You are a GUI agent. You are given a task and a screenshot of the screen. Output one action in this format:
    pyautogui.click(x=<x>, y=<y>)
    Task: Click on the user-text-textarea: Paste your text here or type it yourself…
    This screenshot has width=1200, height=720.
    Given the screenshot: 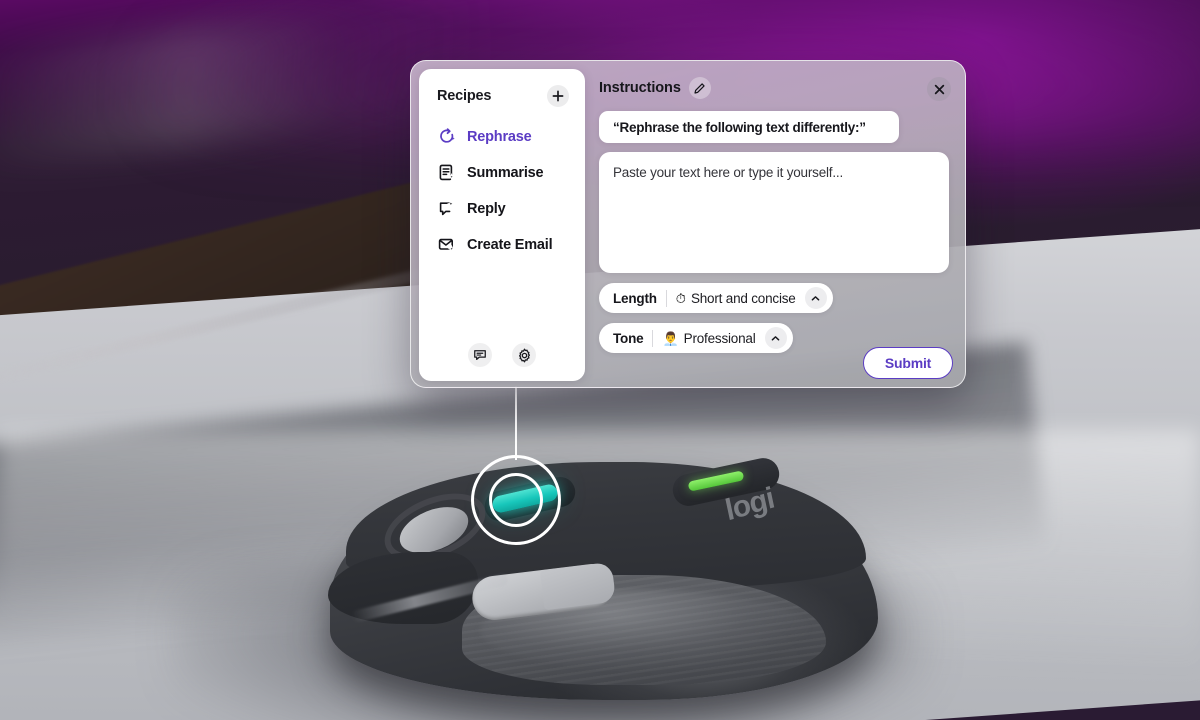 What is the action you would take?
    pyautogui.click(x=774, y=212)
    